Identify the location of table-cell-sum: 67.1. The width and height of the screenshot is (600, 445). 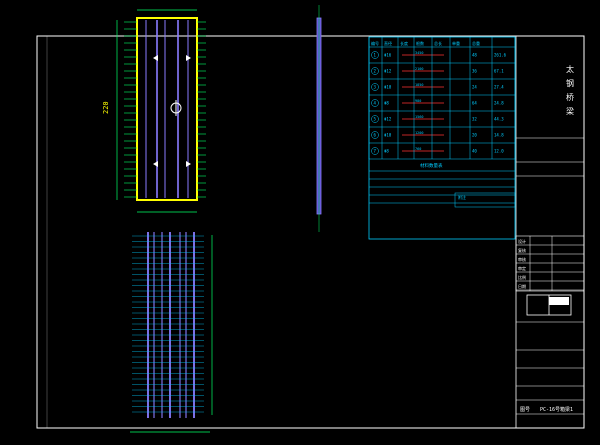
(499, 71).